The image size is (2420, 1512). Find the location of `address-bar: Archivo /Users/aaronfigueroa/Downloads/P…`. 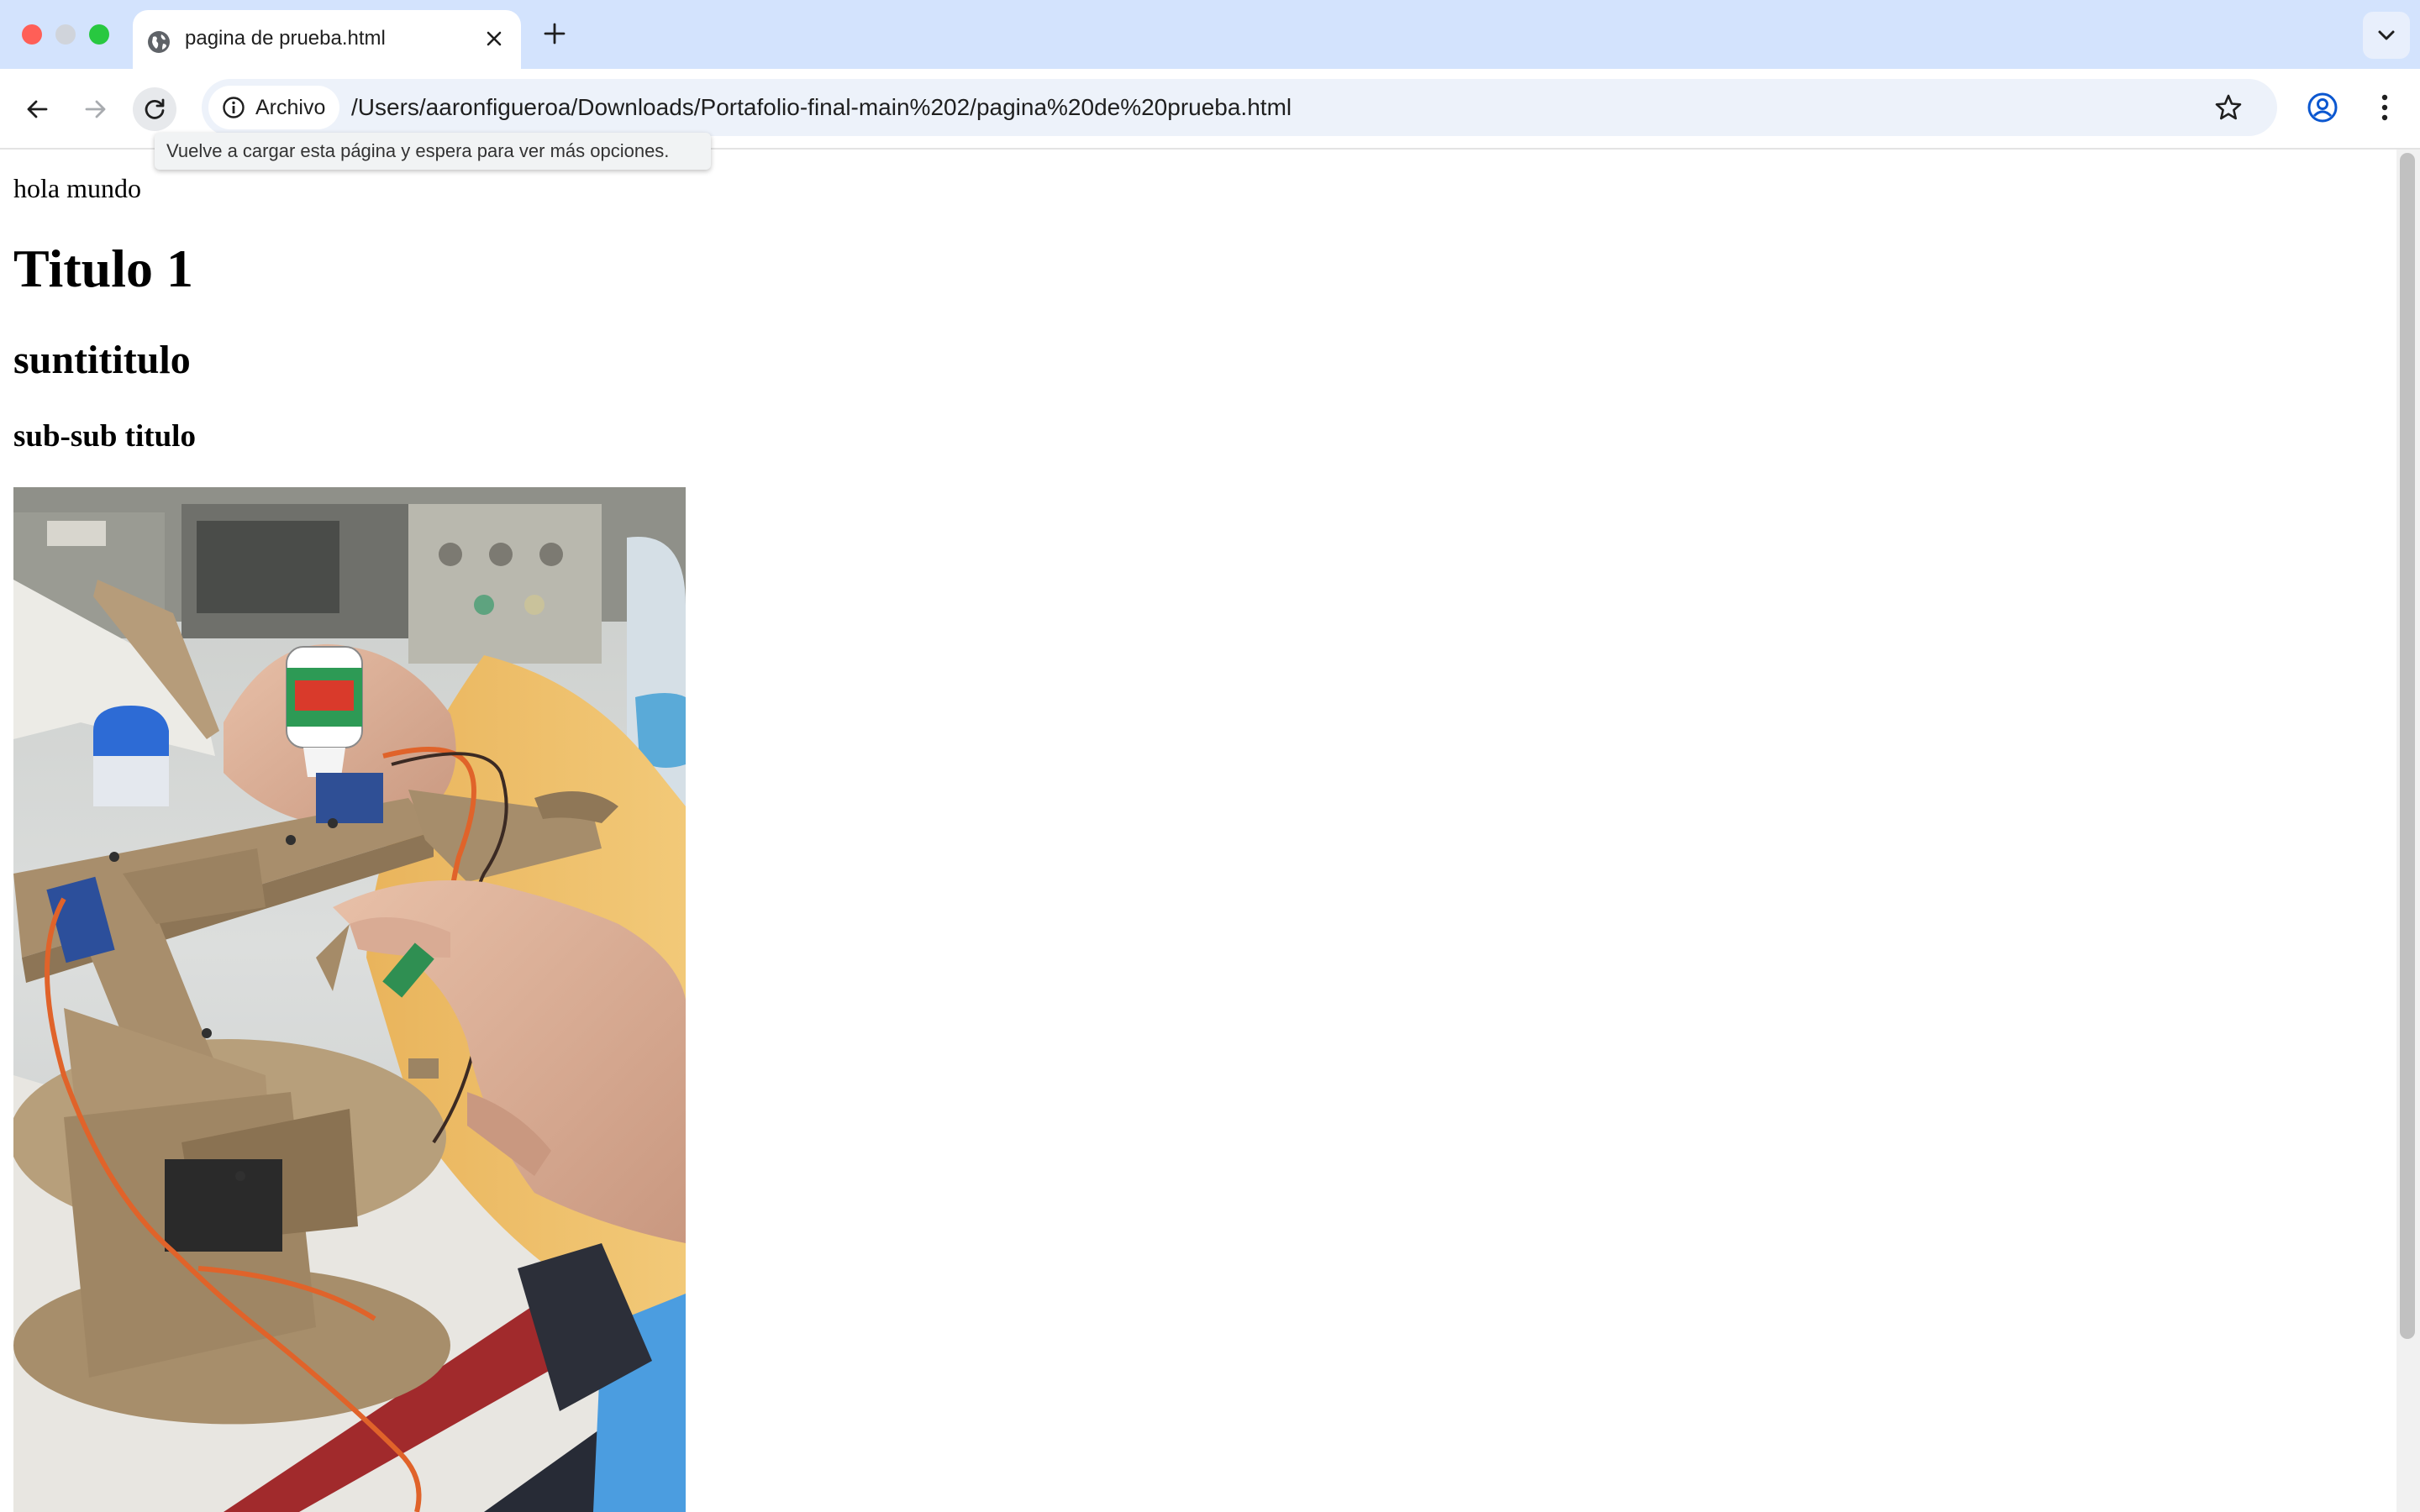

address-bar: Archivo /Users/aaronfigueroa/Downloads/P… is located at coordinates (1239, 107).